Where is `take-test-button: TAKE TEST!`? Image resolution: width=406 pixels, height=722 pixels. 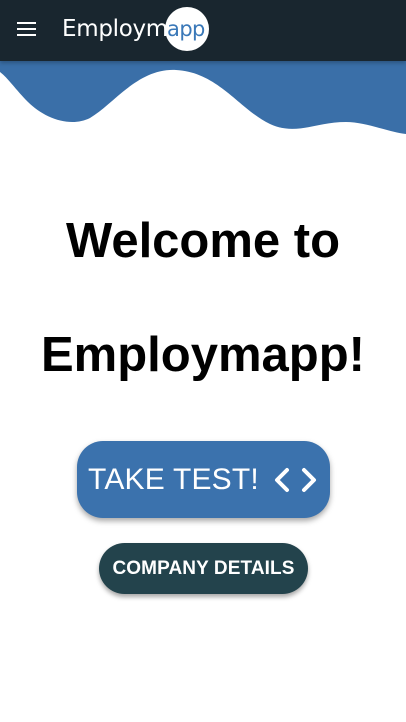
take-test-button: TAKE TEST! is located at coordinates (203, 479).